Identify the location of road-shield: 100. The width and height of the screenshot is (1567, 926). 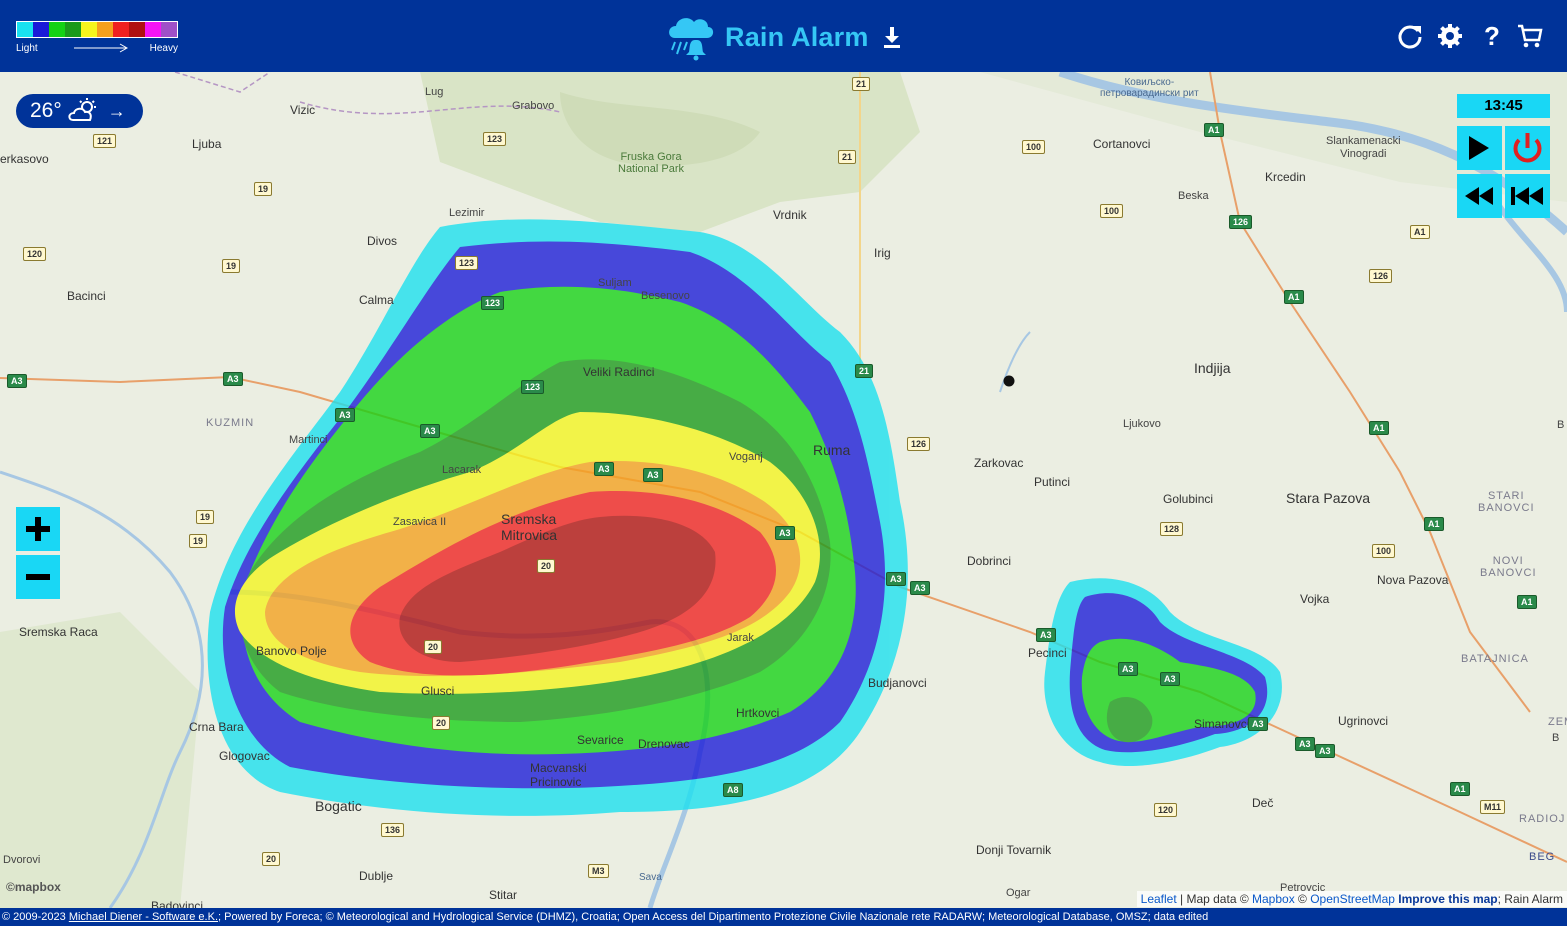
(1034, 147).